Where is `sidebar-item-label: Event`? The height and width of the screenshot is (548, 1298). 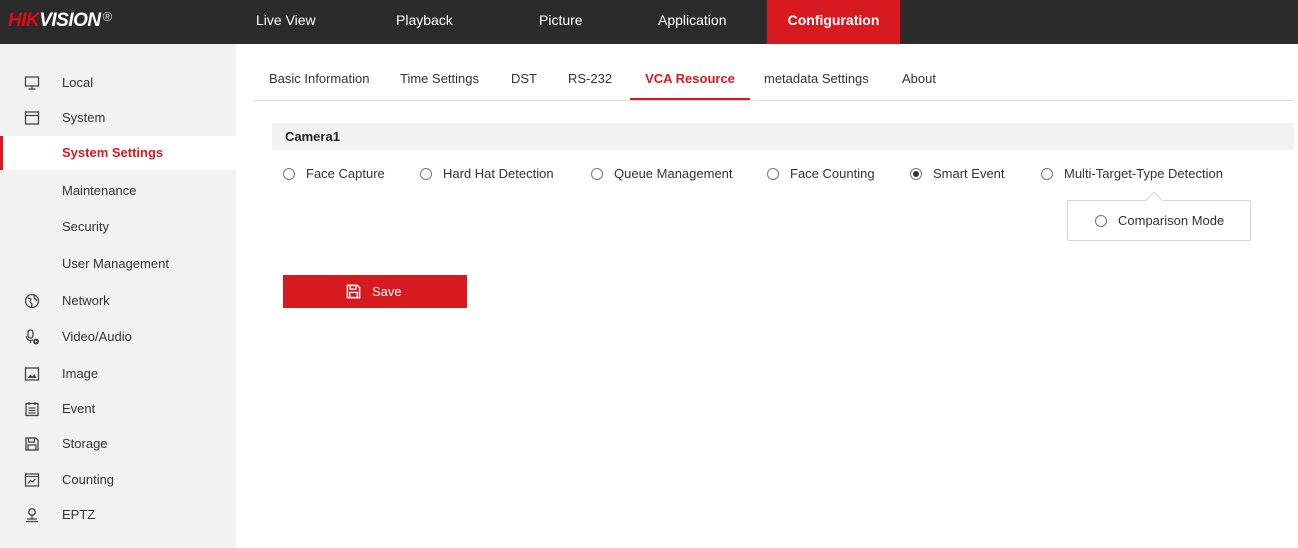
sidebar-item-label: Event is located at coordinates (79, 408).